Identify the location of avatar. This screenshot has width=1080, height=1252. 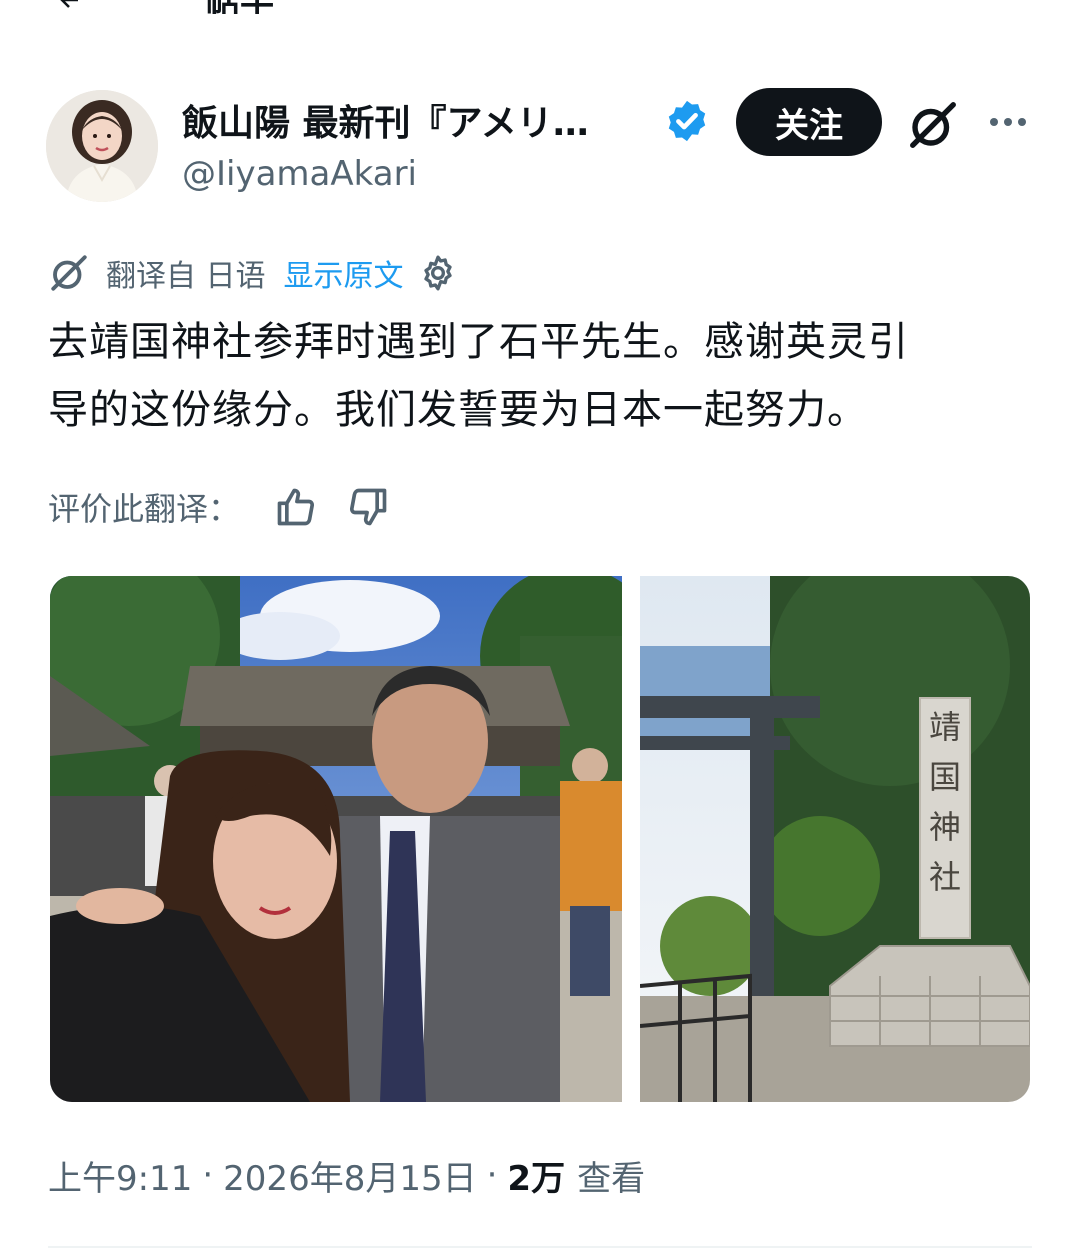
(102, 146).